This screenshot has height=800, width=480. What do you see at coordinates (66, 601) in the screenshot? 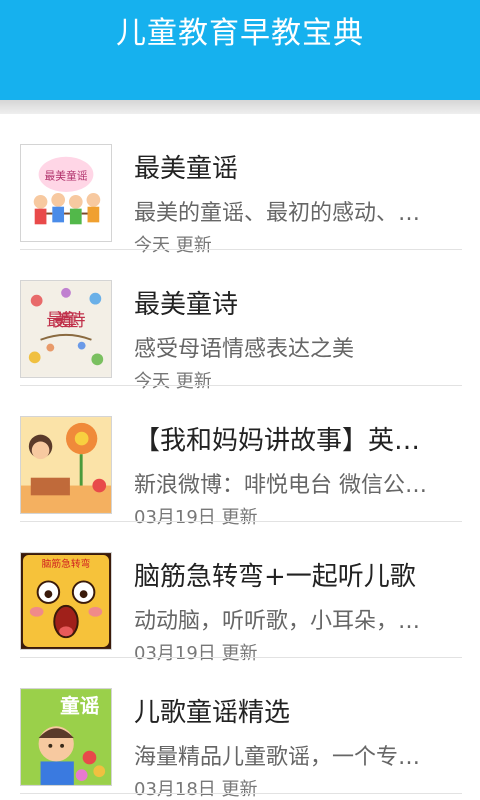
I see `surprised-face-thumbnail: 脑筋急转弯` at bounding box center [66, 601].